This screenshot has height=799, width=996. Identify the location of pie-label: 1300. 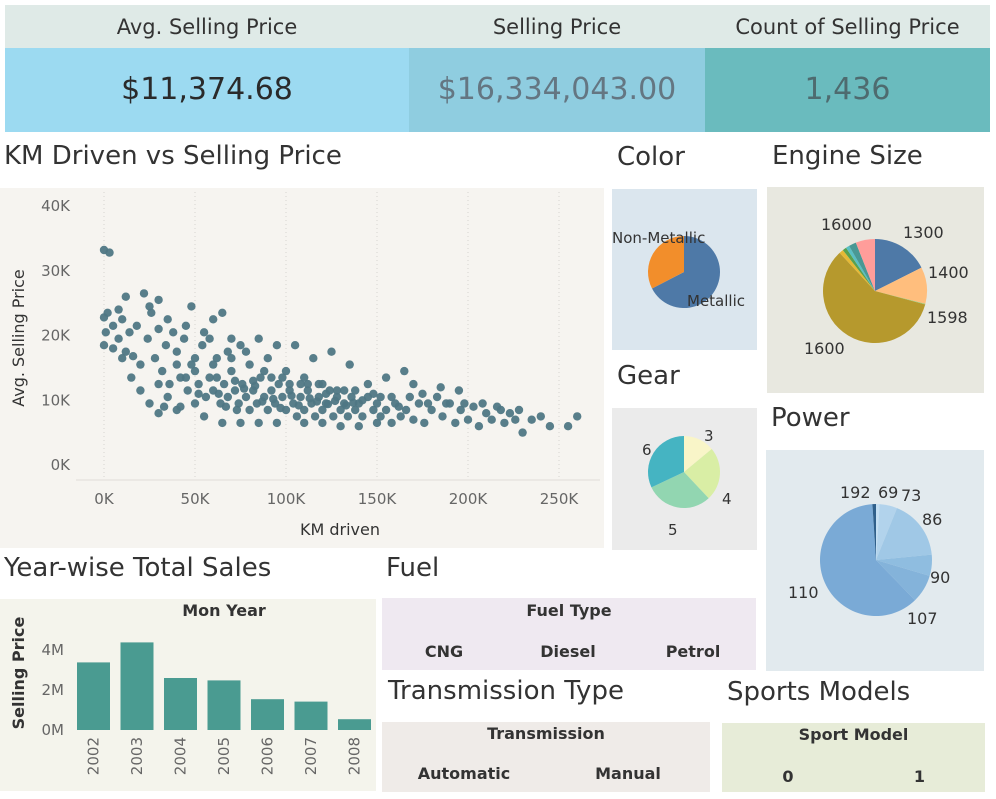
(923, 232).